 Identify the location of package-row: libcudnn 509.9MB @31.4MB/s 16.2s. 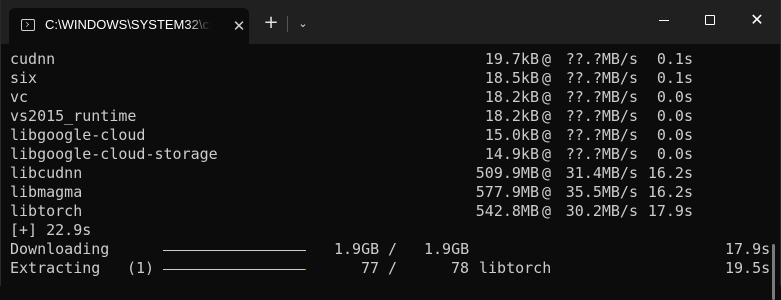
(386, 173).